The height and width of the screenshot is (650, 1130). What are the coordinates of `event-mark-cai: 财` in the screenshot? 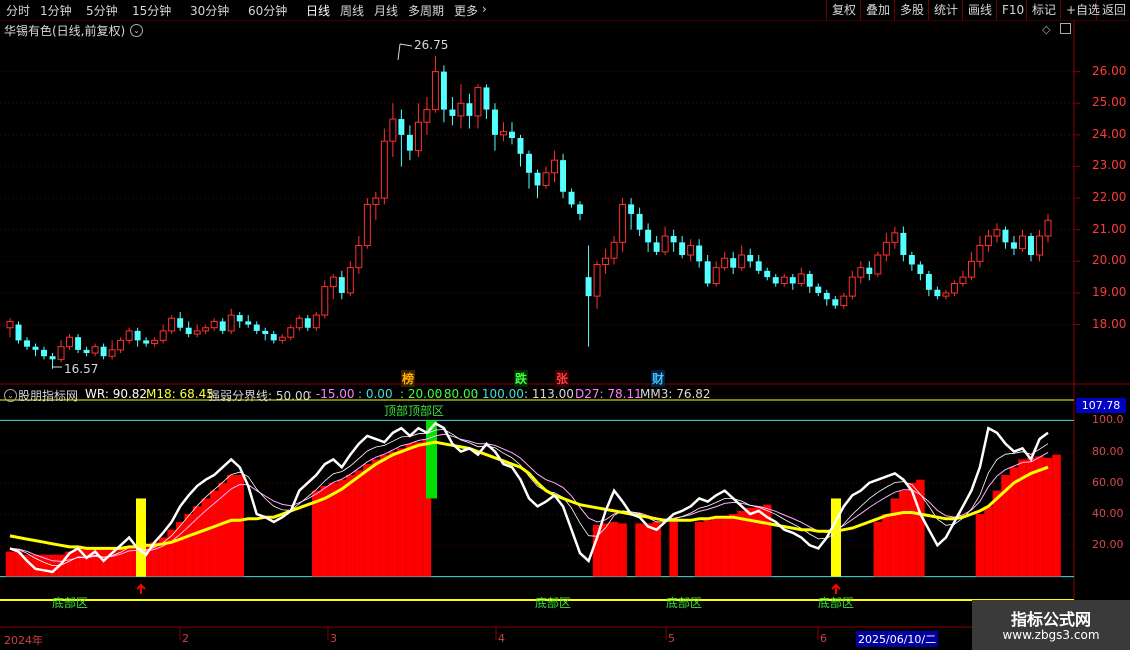 It's located at (658, 378).